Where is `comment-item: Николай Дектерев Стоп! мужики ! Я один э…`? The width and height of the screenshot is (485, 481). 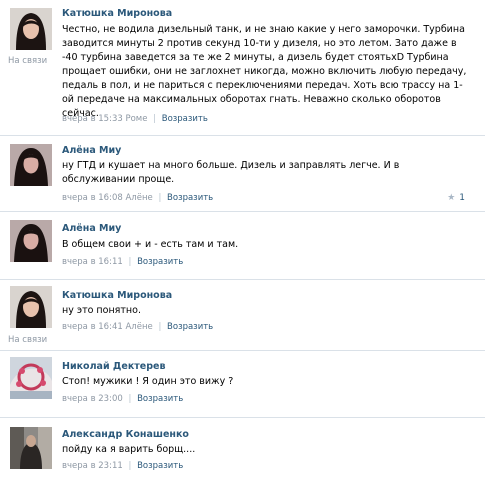
comment-item: Николай Дектерев Стоп! мужики ! Я один э… is located at coordinates (242, 384).